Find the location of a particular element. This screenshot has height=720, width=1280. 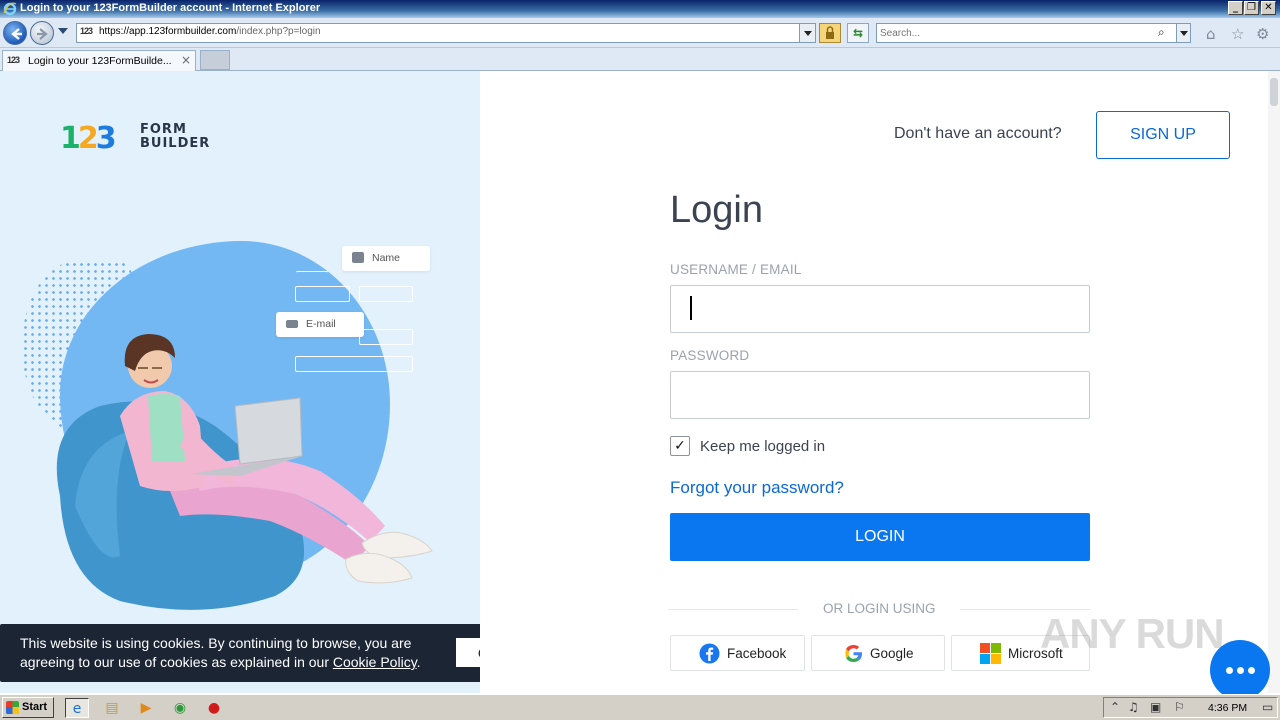

refresh-button: ⇆ is located at coordinates (858, 33).